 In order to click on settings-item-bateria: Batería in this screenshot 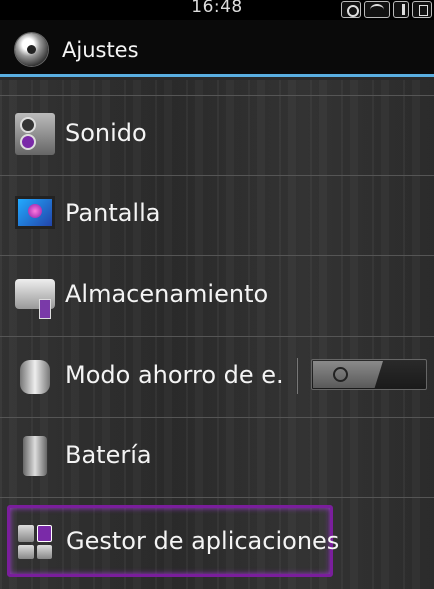, I will do `click(217, 458)`.